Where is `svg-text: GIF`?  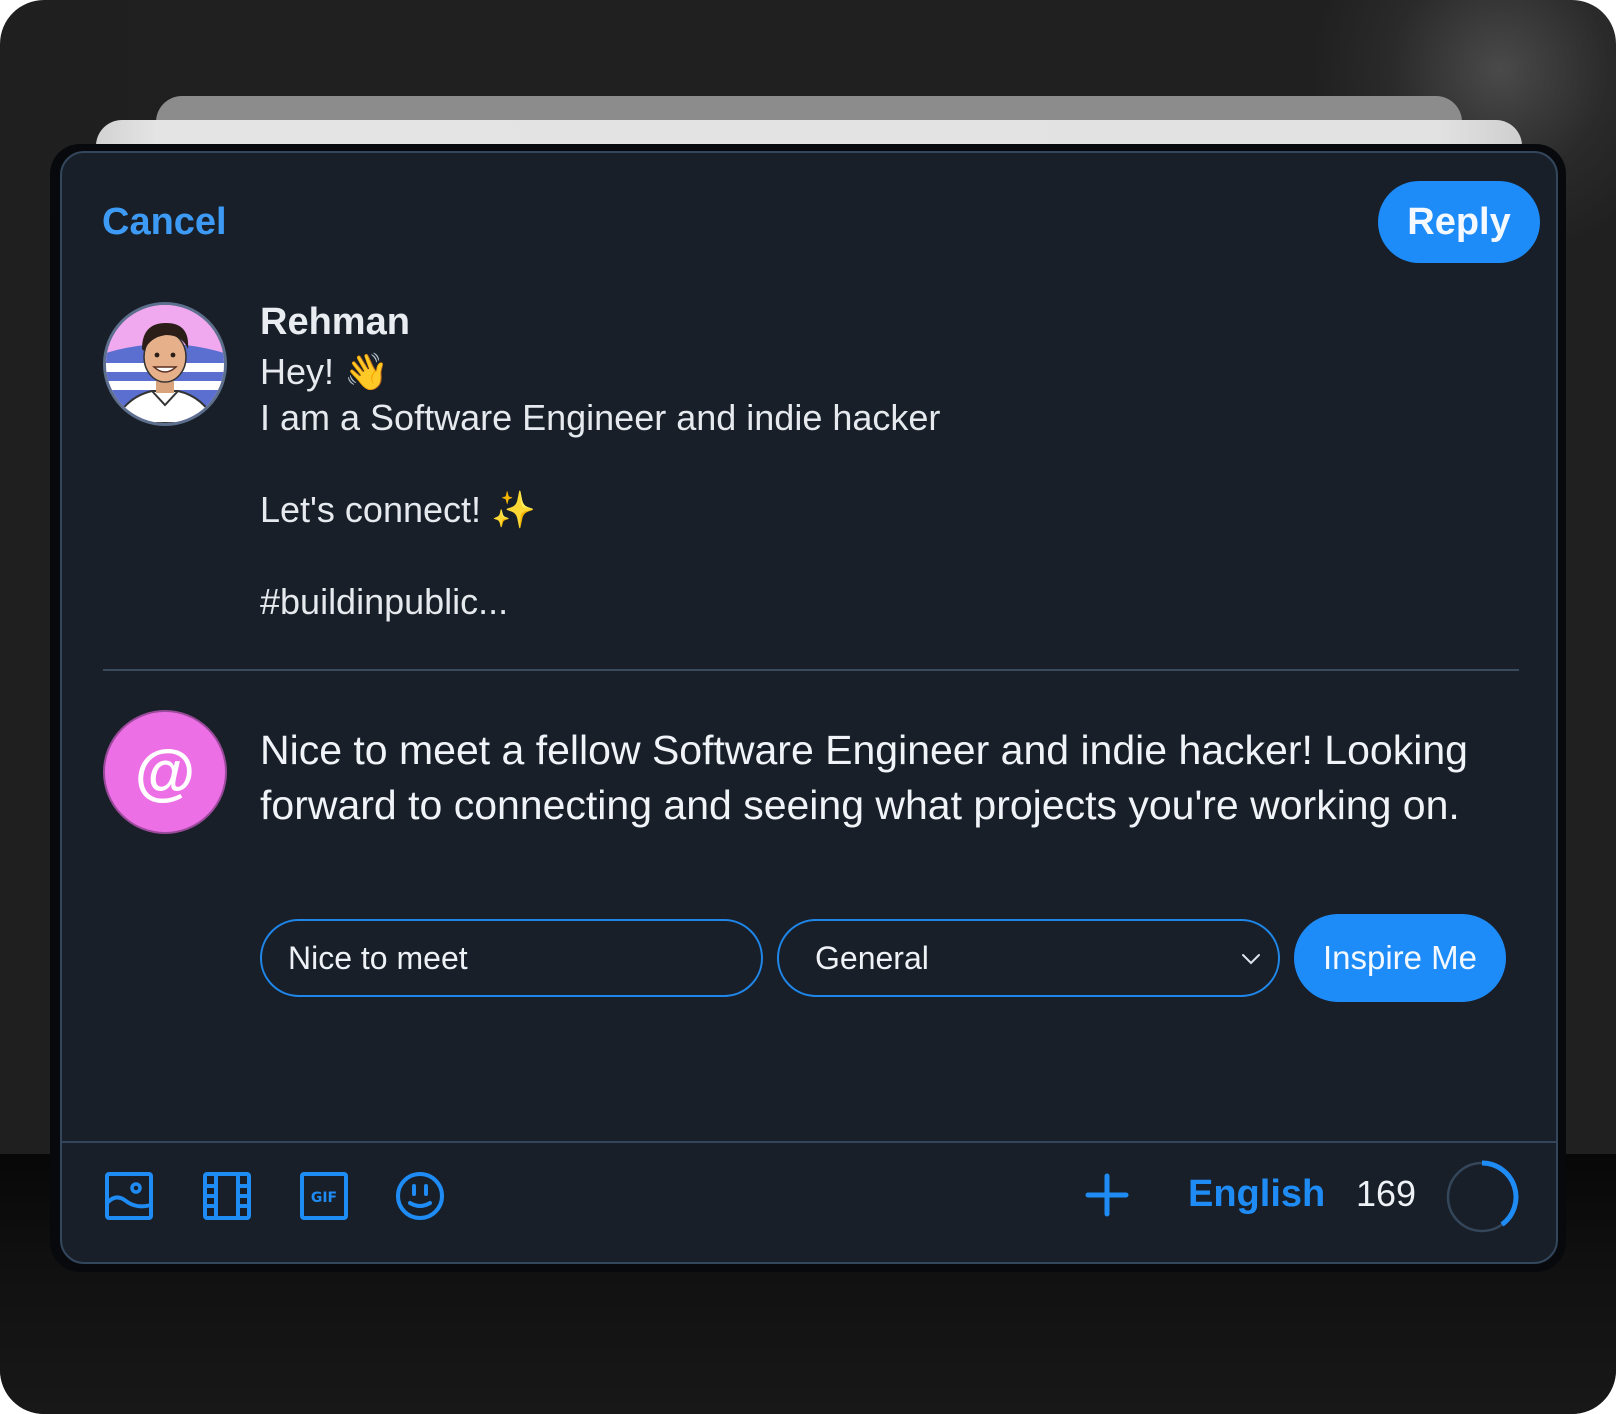
svg-text: GIF is located at coordinates (324, 1198).